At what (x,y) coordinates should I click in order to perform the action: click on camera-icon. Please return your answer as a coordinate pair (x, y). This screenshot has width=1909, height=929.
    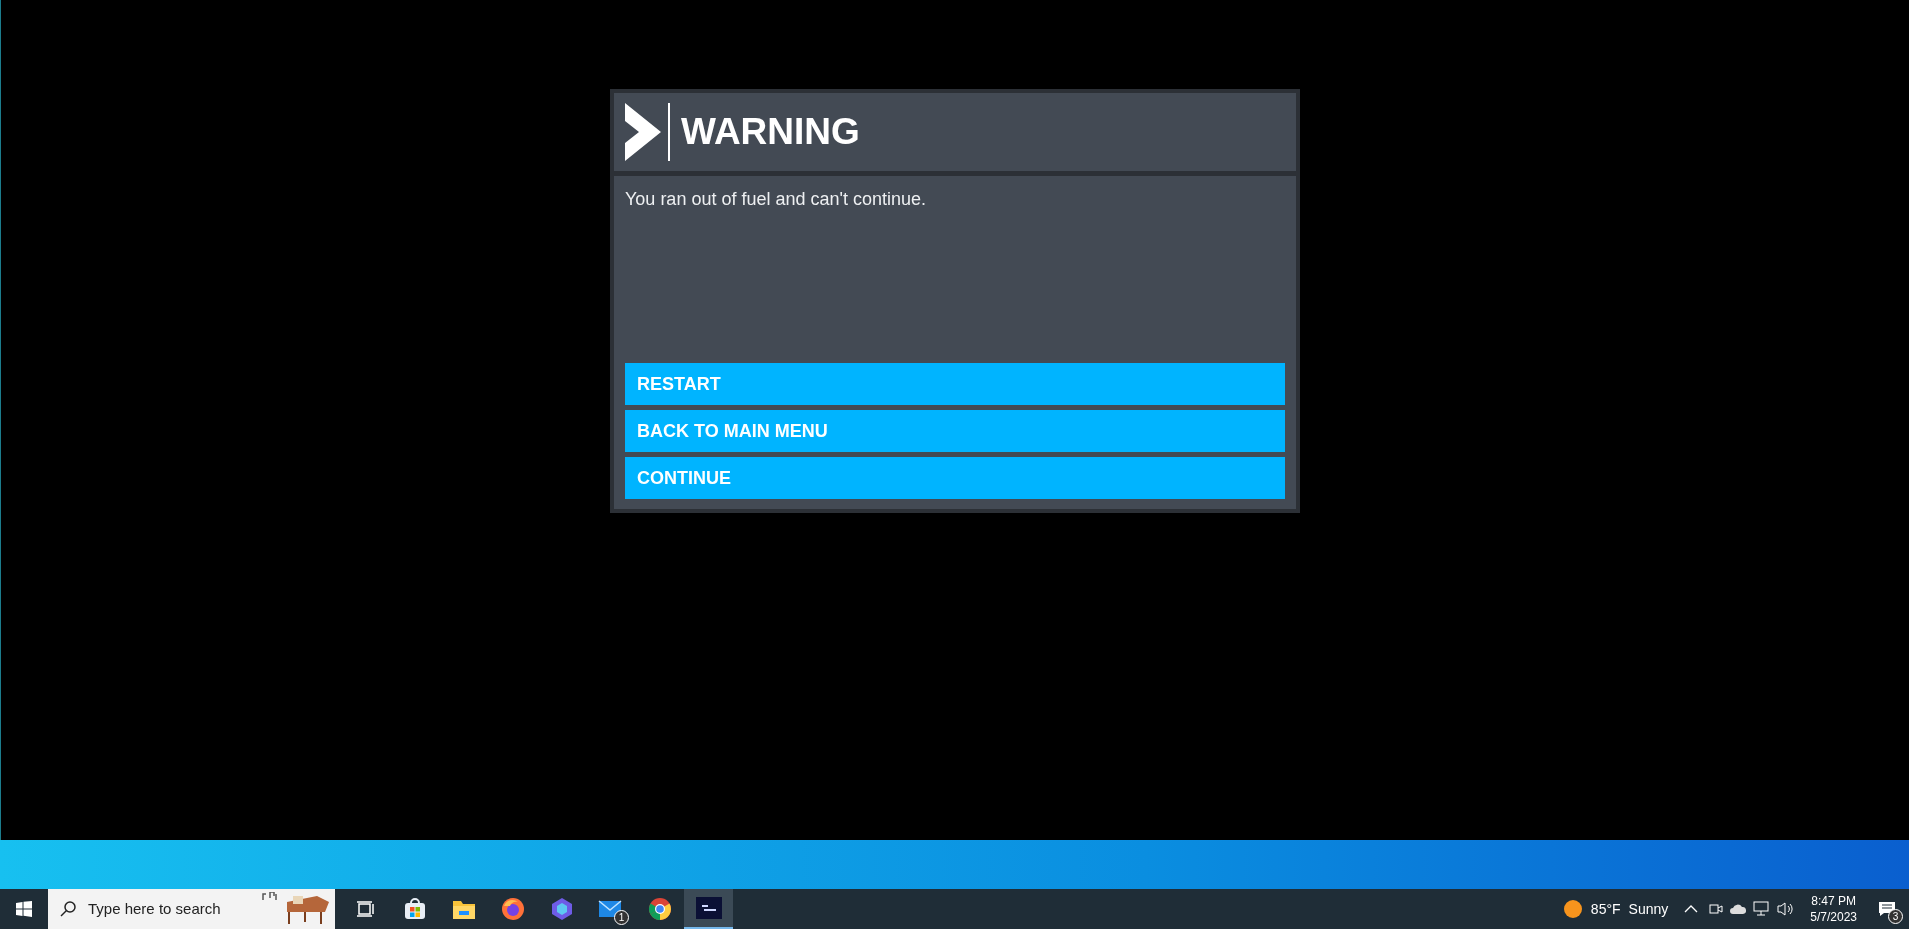
    Looking at the image, I should click on (1716, 909).